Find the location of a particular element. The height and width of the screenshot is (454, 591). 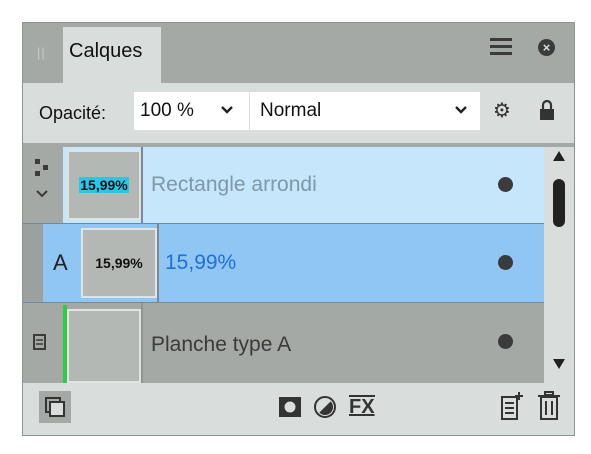

panel-tab-bar: || Calques × is located at coordinates (298, 53).